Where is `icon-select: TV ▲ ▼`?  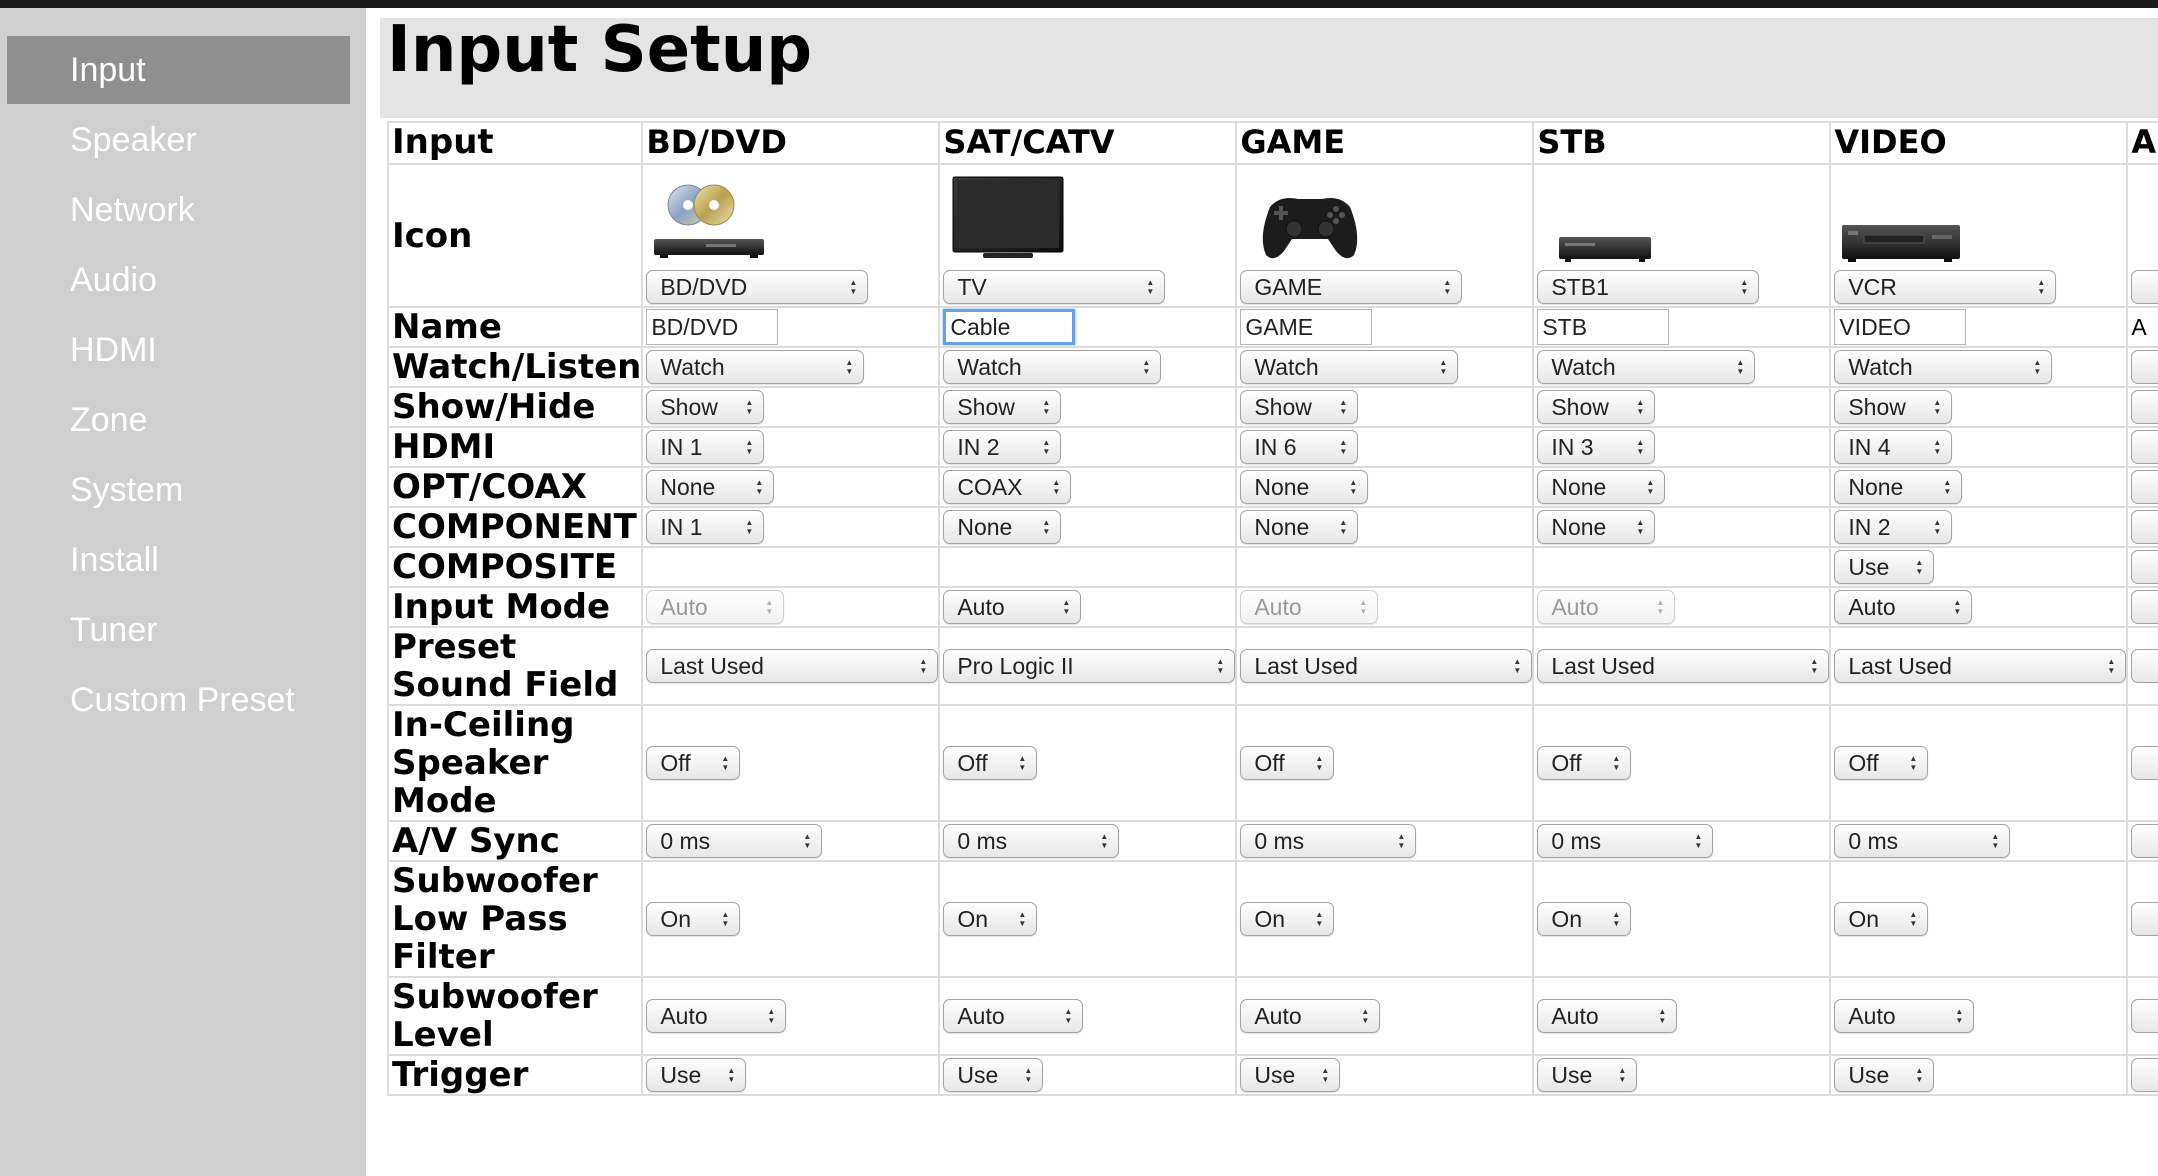 icon-select: TV ▲ ▼ is located at coordinates (1054, 286).